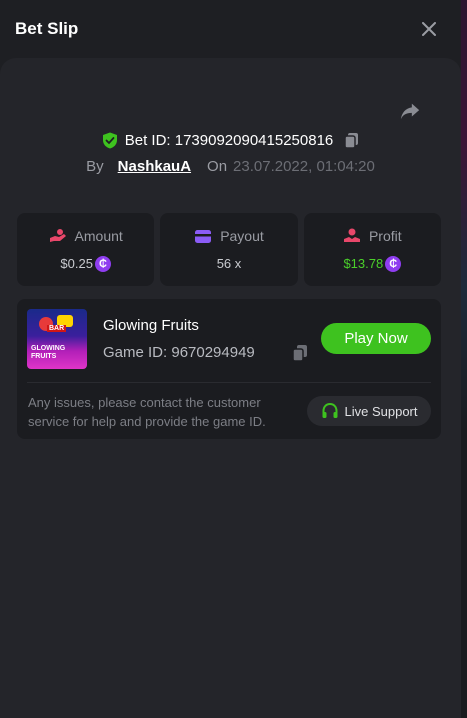 The width and height of the screenshot is (467, 718). What do you see at coordinates (376, 338) in the screenshot?
I see `play-now-button: Play Now` at bounding box center [376, 338].